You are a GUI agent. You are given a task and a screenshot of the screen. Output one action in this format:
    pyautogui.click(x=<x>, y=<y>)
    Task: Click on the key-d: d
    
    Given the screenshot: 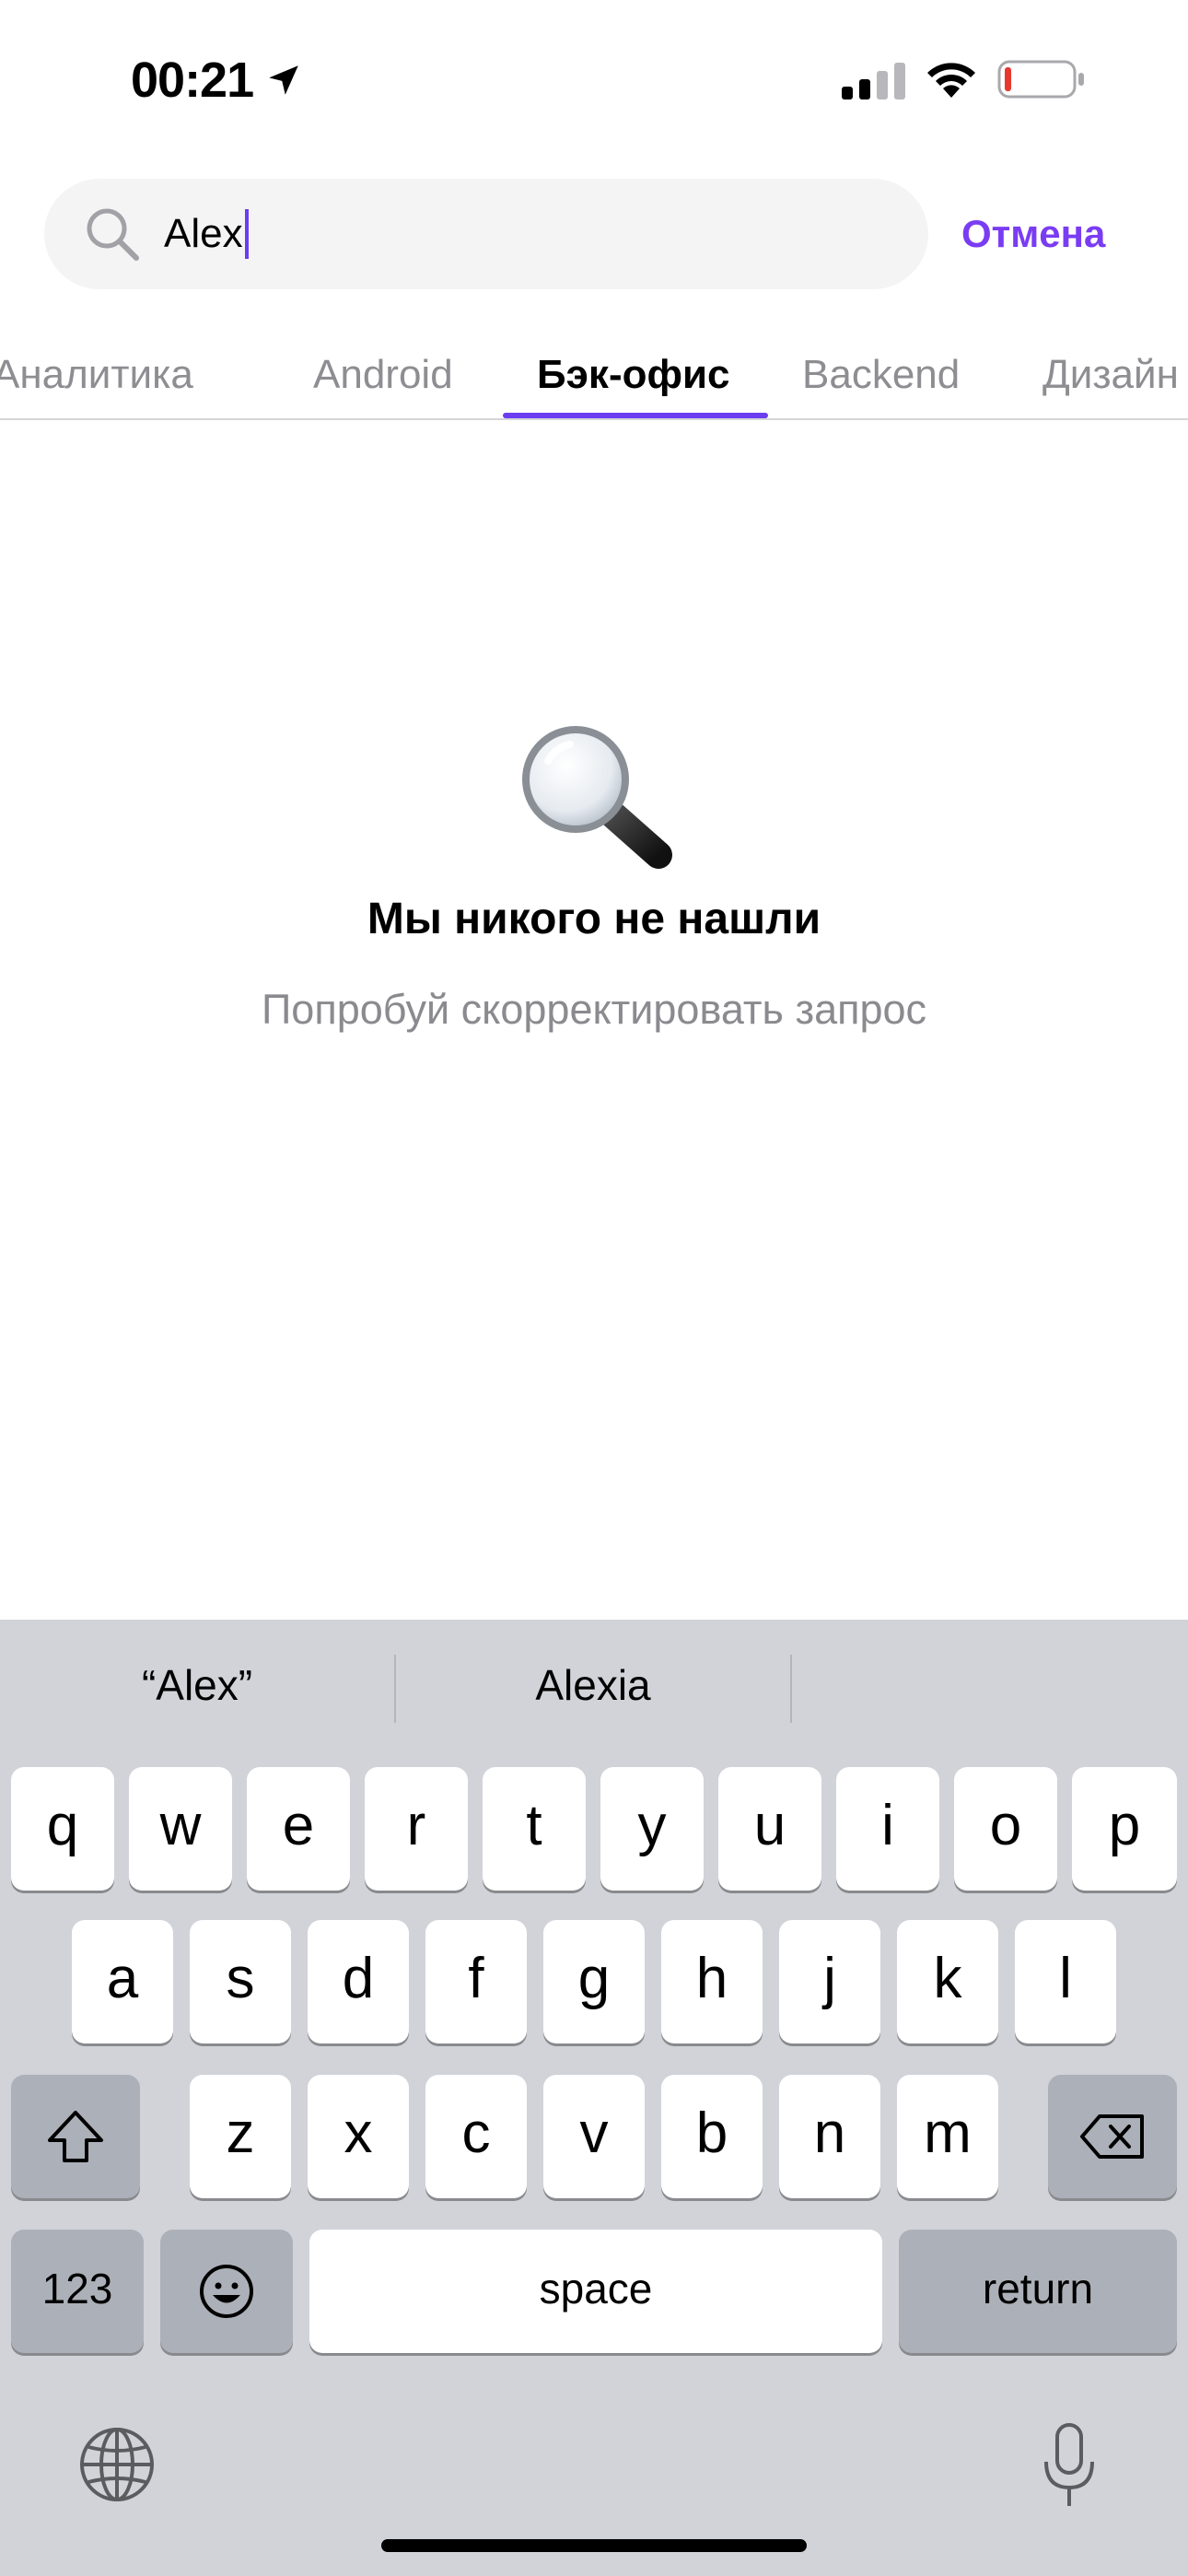 What is the action you would take?
    pyautogui.click(x=358, y=1981)
    